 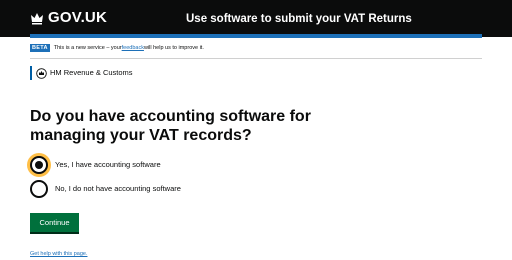 What do you see at coordinates (256, 58) in the screenshot?
I see `phase-banner-divider` at bounding box center [256, 58].